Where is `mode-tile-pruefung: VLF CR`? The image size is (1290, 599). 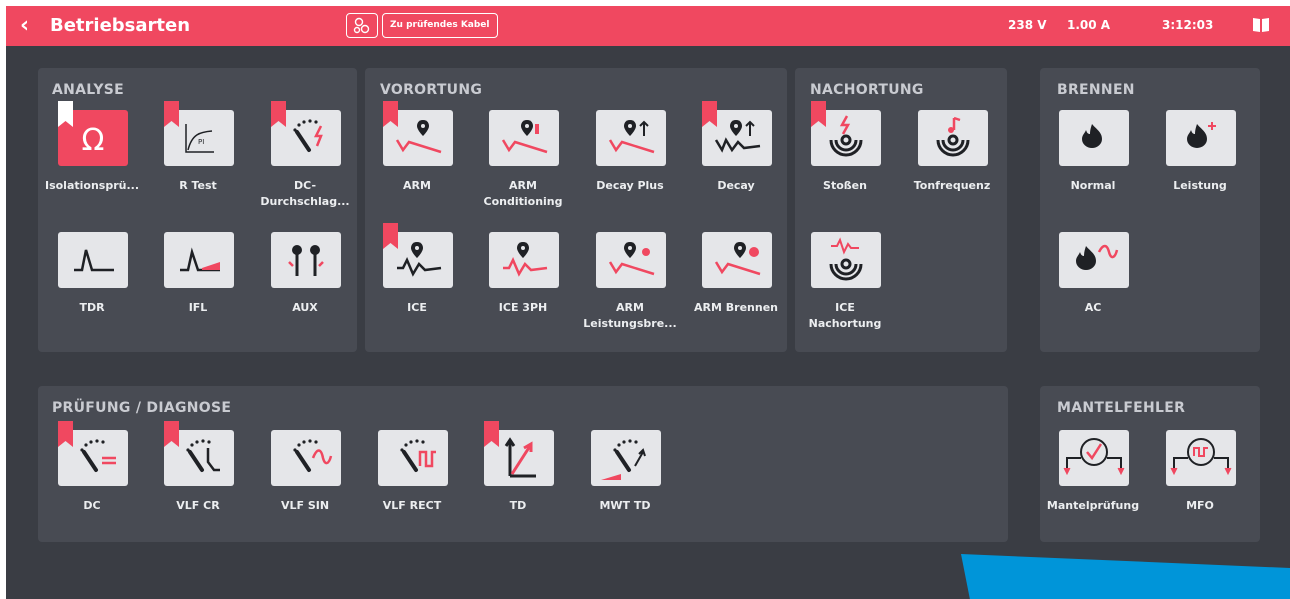 mode-tile-pruefung: VLF CR is located at coordinates (198, 480).